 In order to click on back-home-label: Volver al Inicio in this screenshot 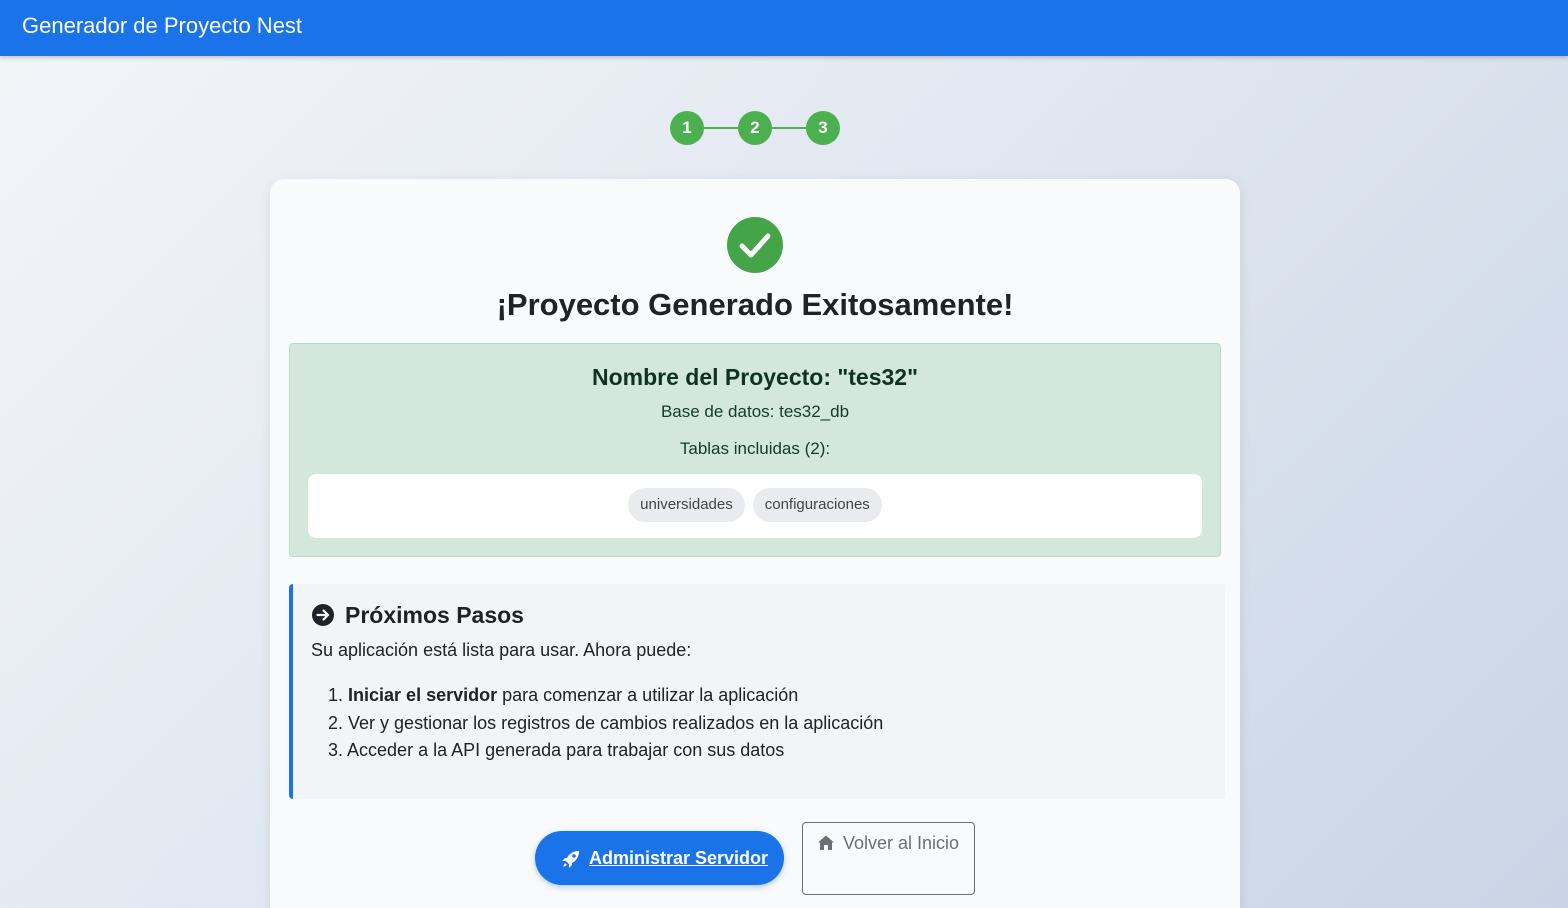, I will do `click(901, 843)`.